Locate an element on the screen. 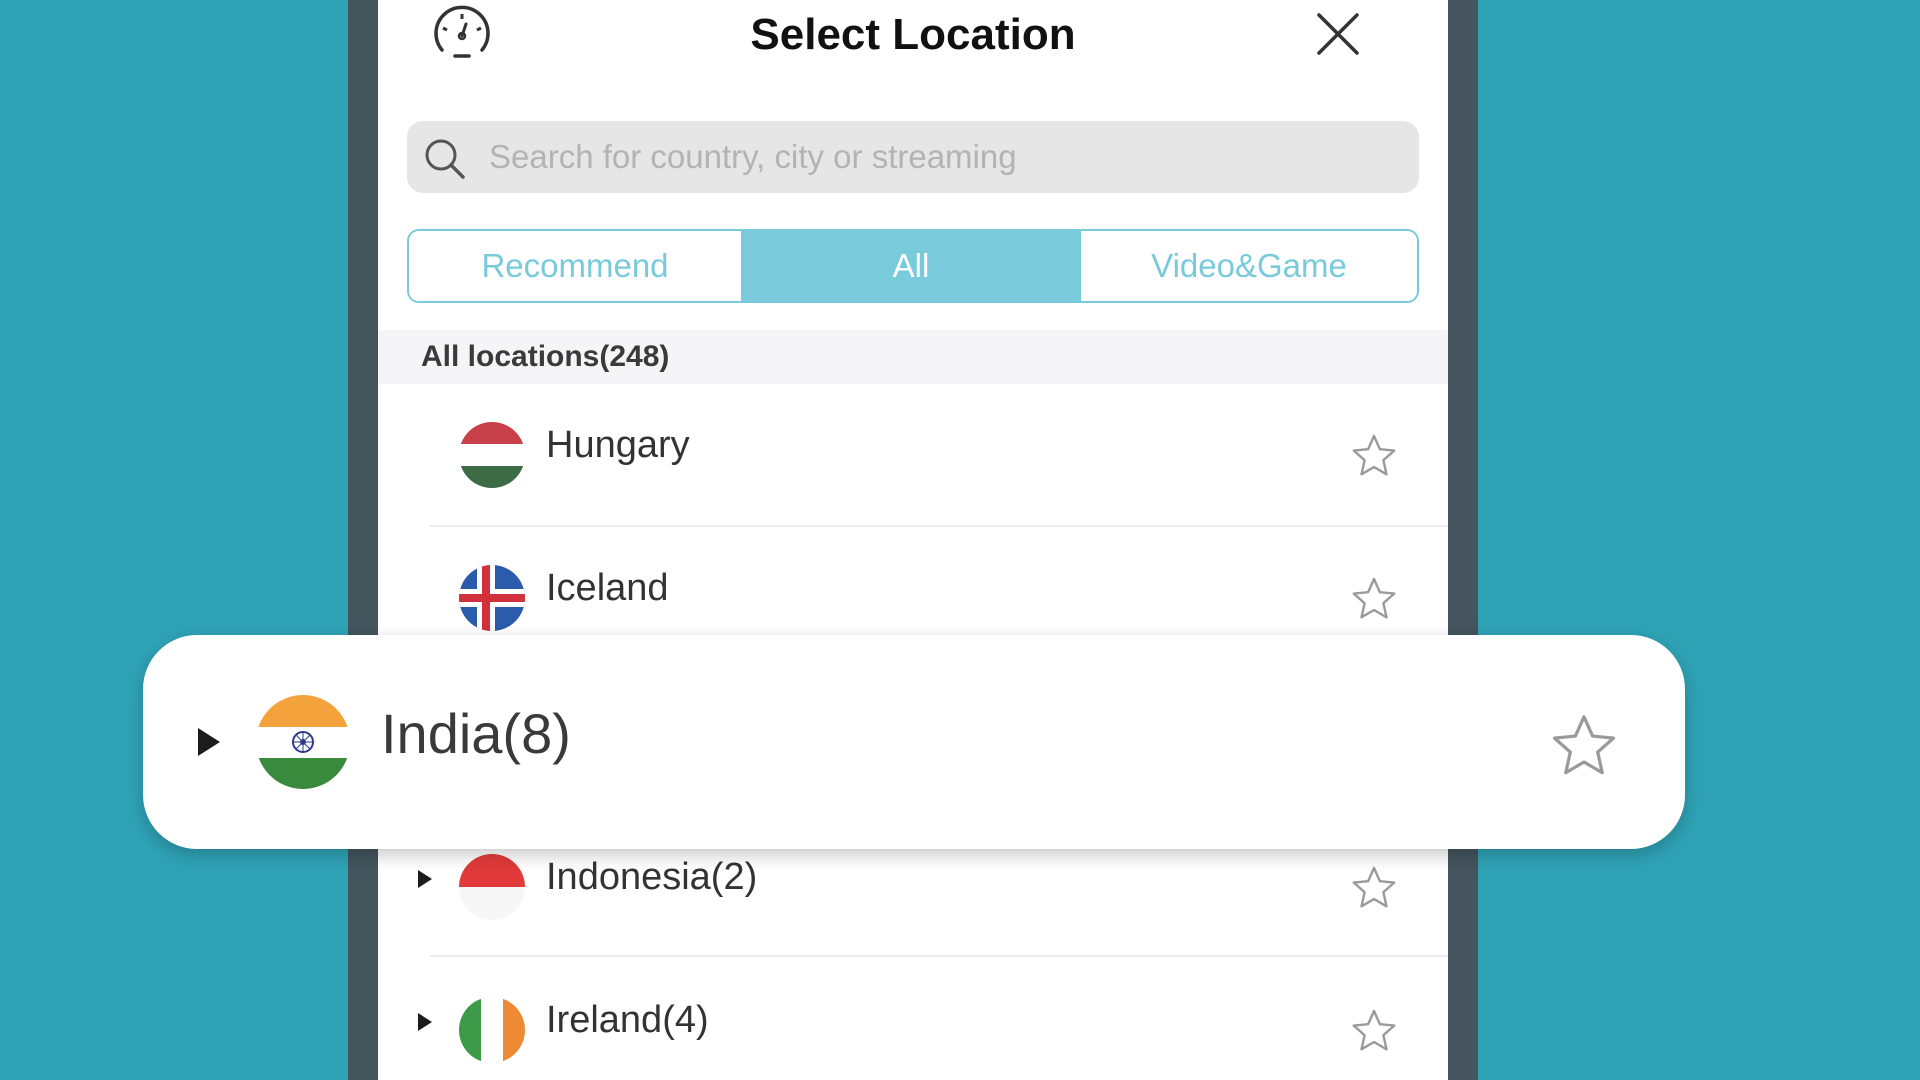 This screenshot has height=1080, width=1920. india-flag-icon is located at coordinates (303, 742).